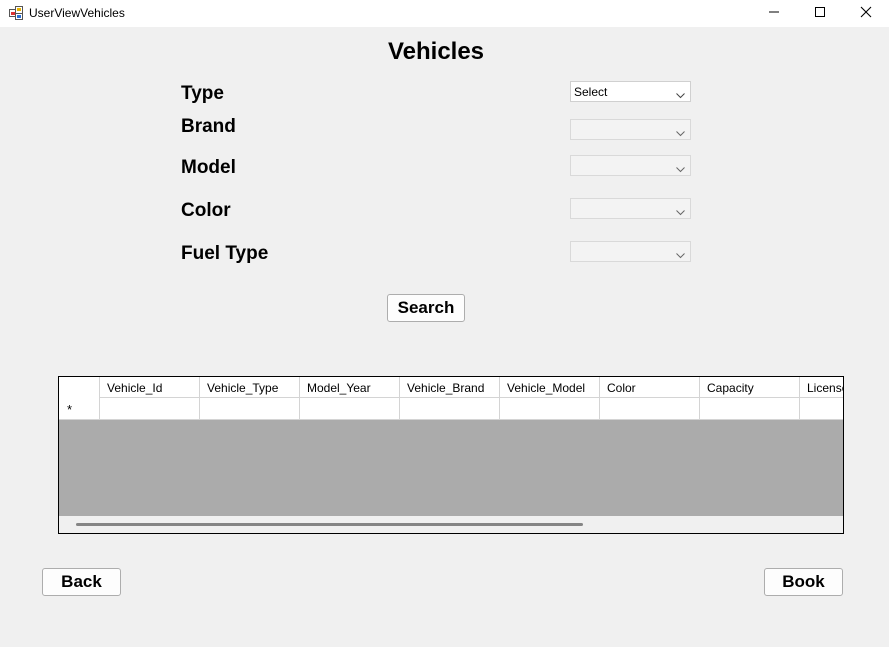 This screenshot has height=647, width=889. I want to click on type-dropdown: Select, so click(630, 91).